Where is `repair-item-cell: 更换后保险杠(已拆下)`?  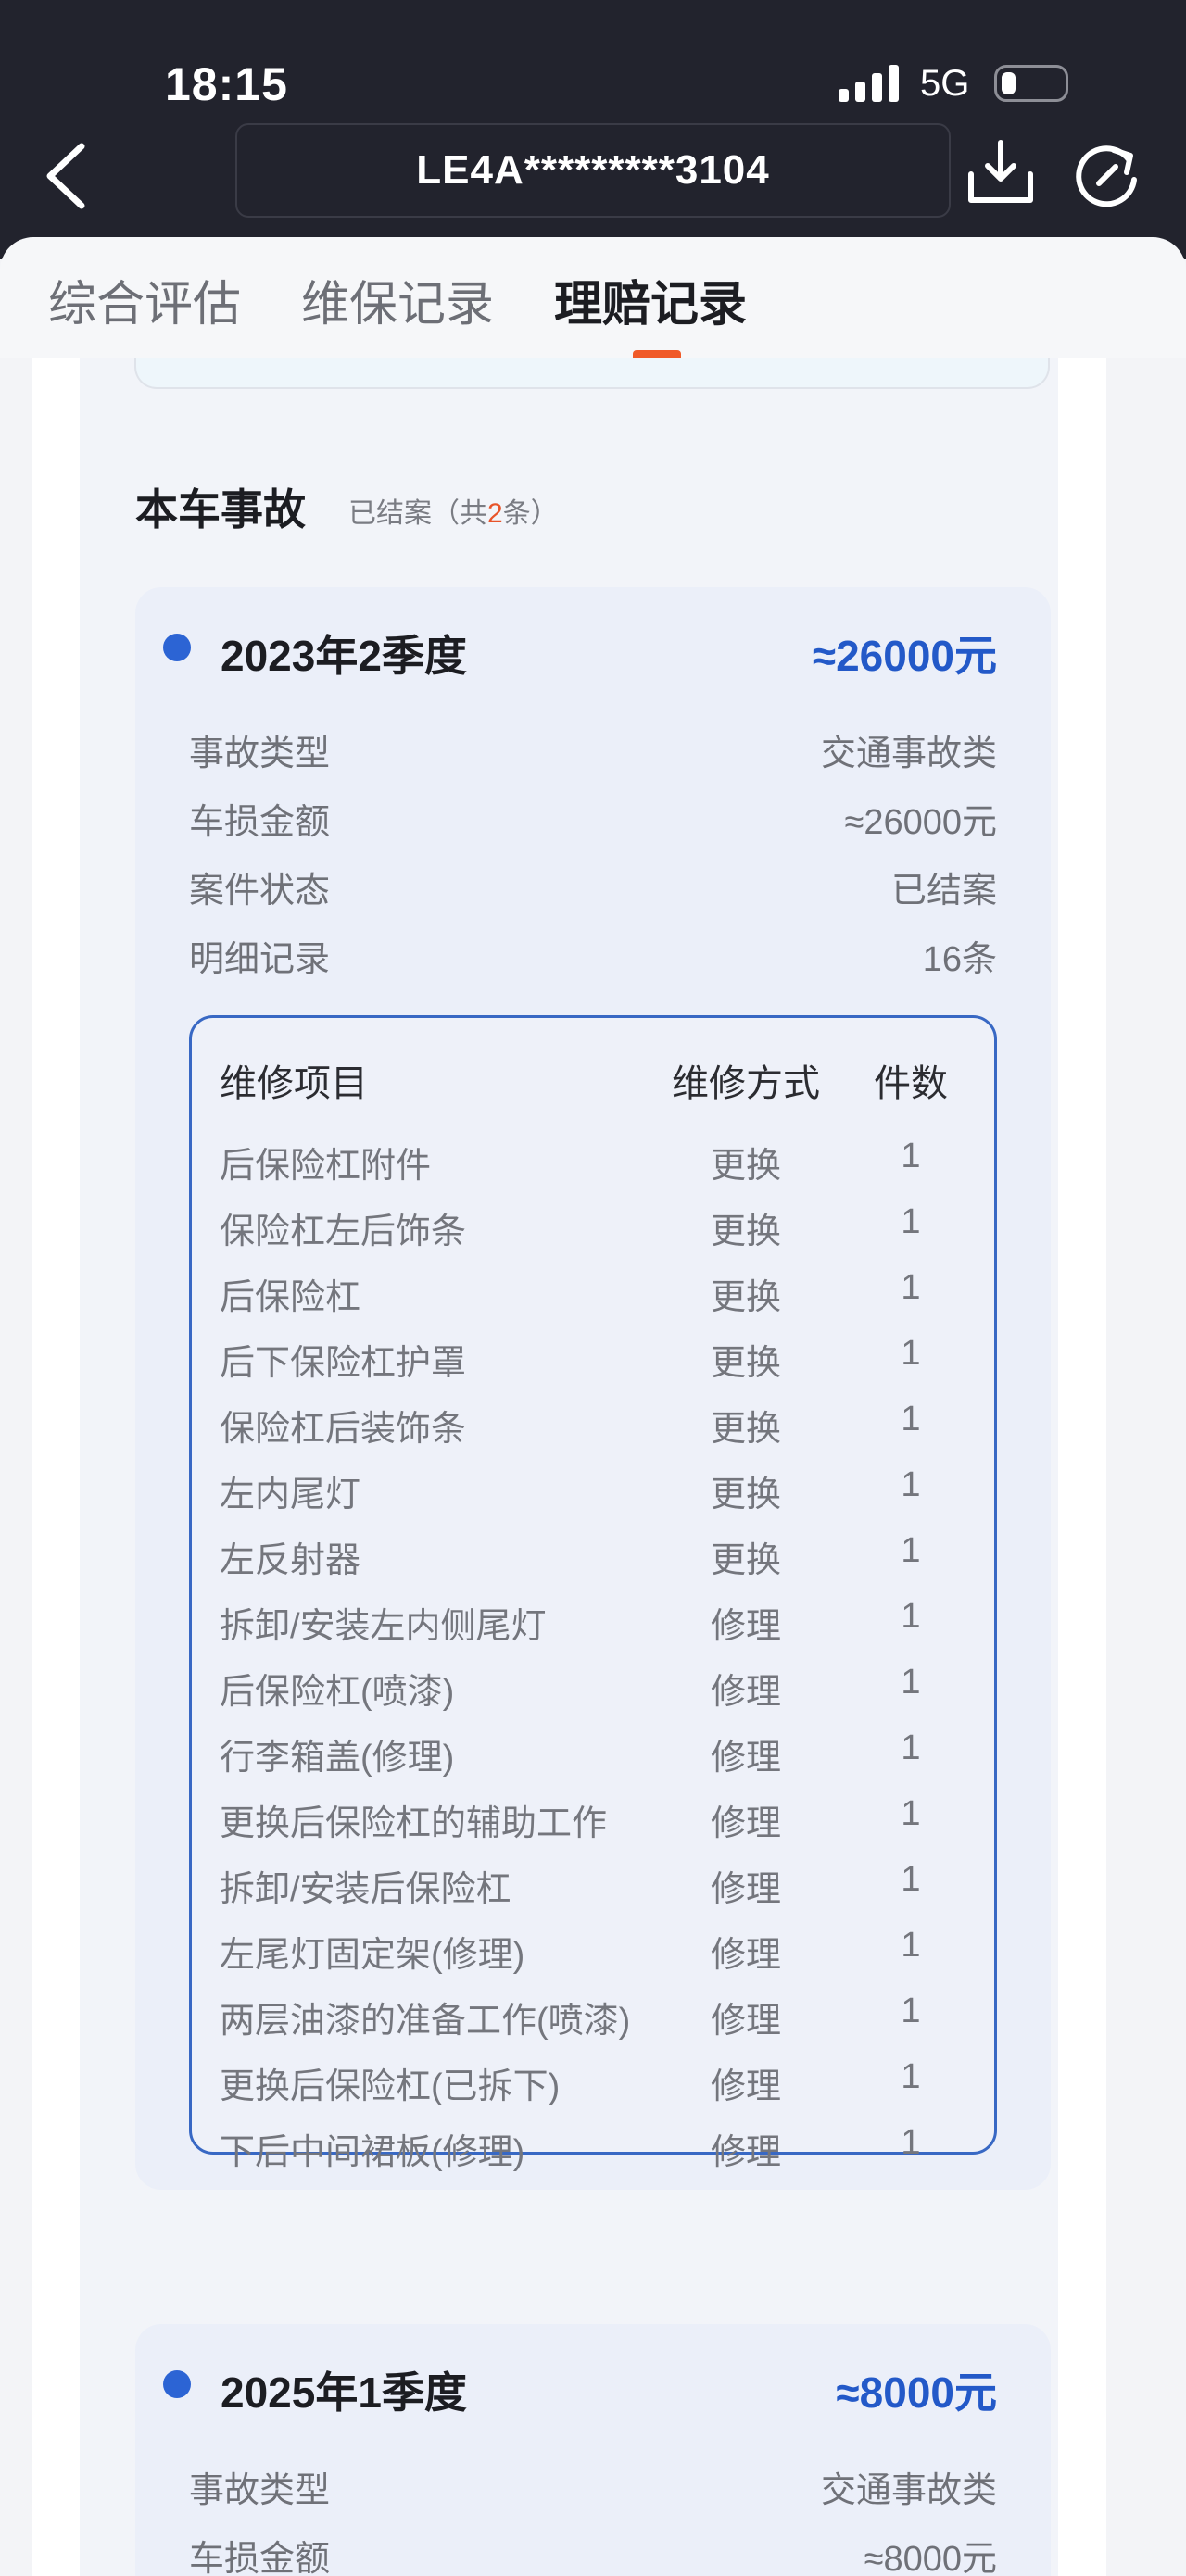
repair-item-cell: 更换后保险杠(已拆下) is located at coordinates (390, 2086).